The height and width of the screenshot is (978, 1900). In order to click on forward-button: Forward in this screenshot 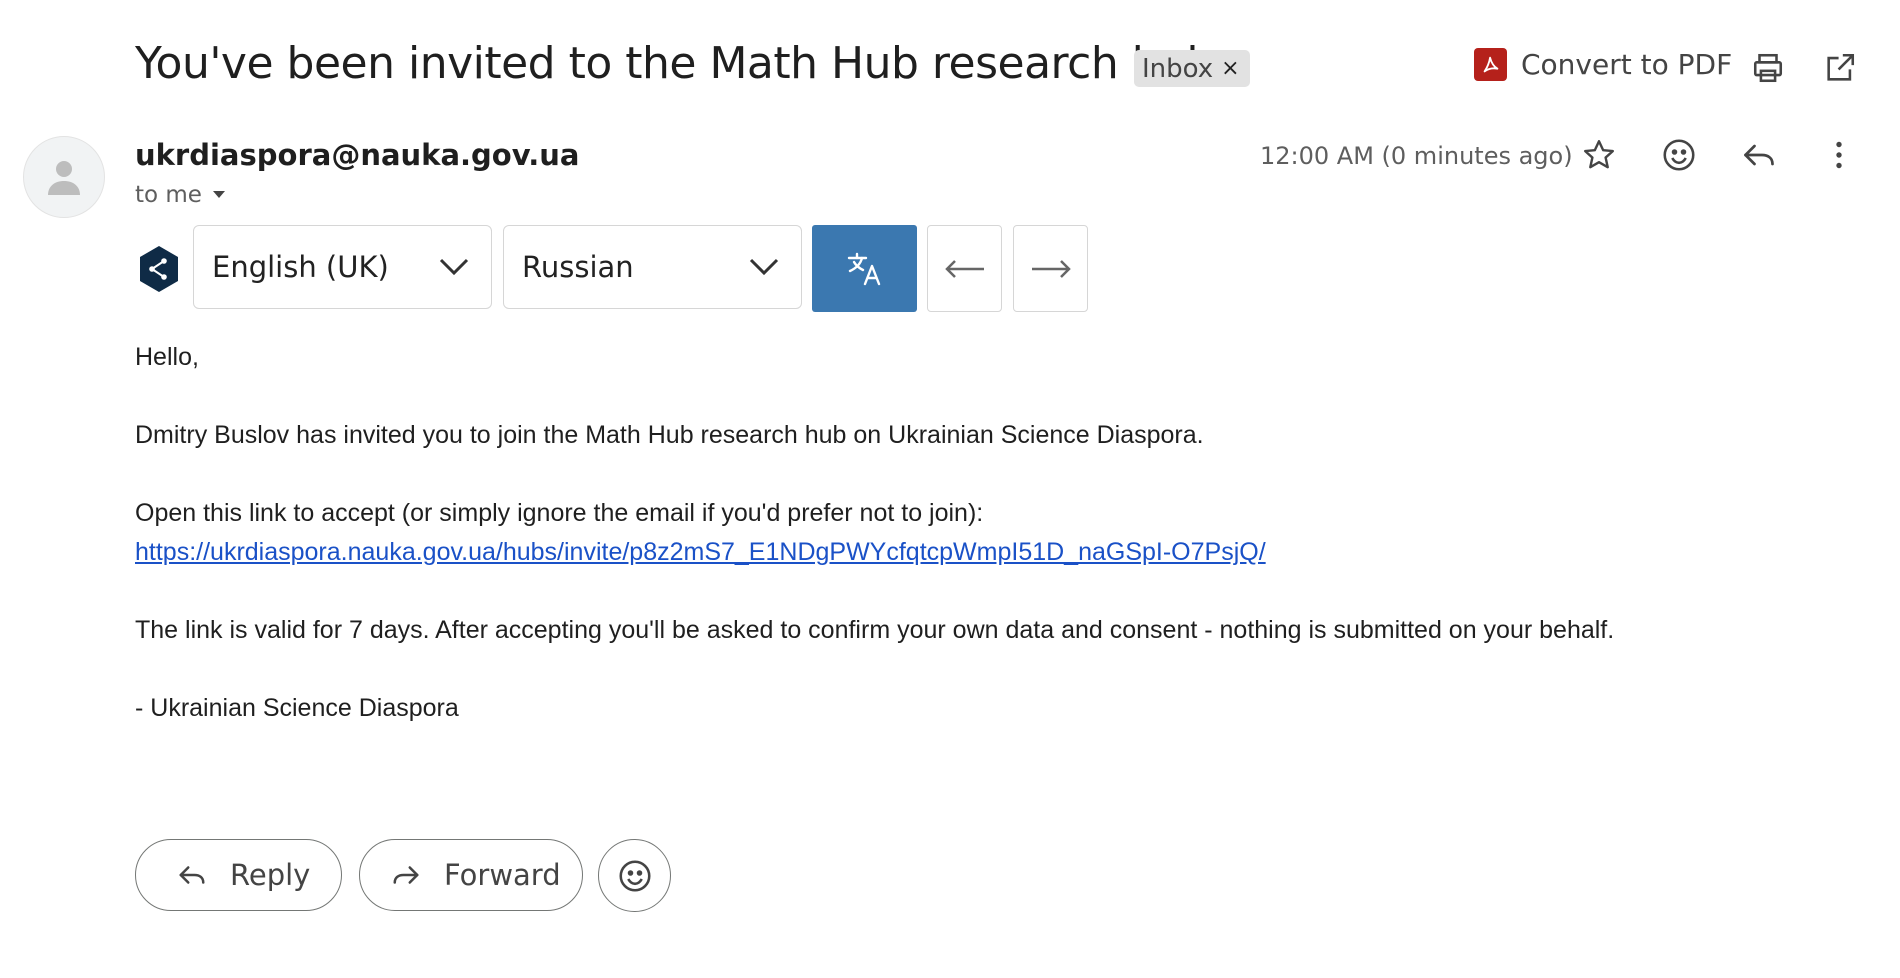, I will do `click(471, 875)`.